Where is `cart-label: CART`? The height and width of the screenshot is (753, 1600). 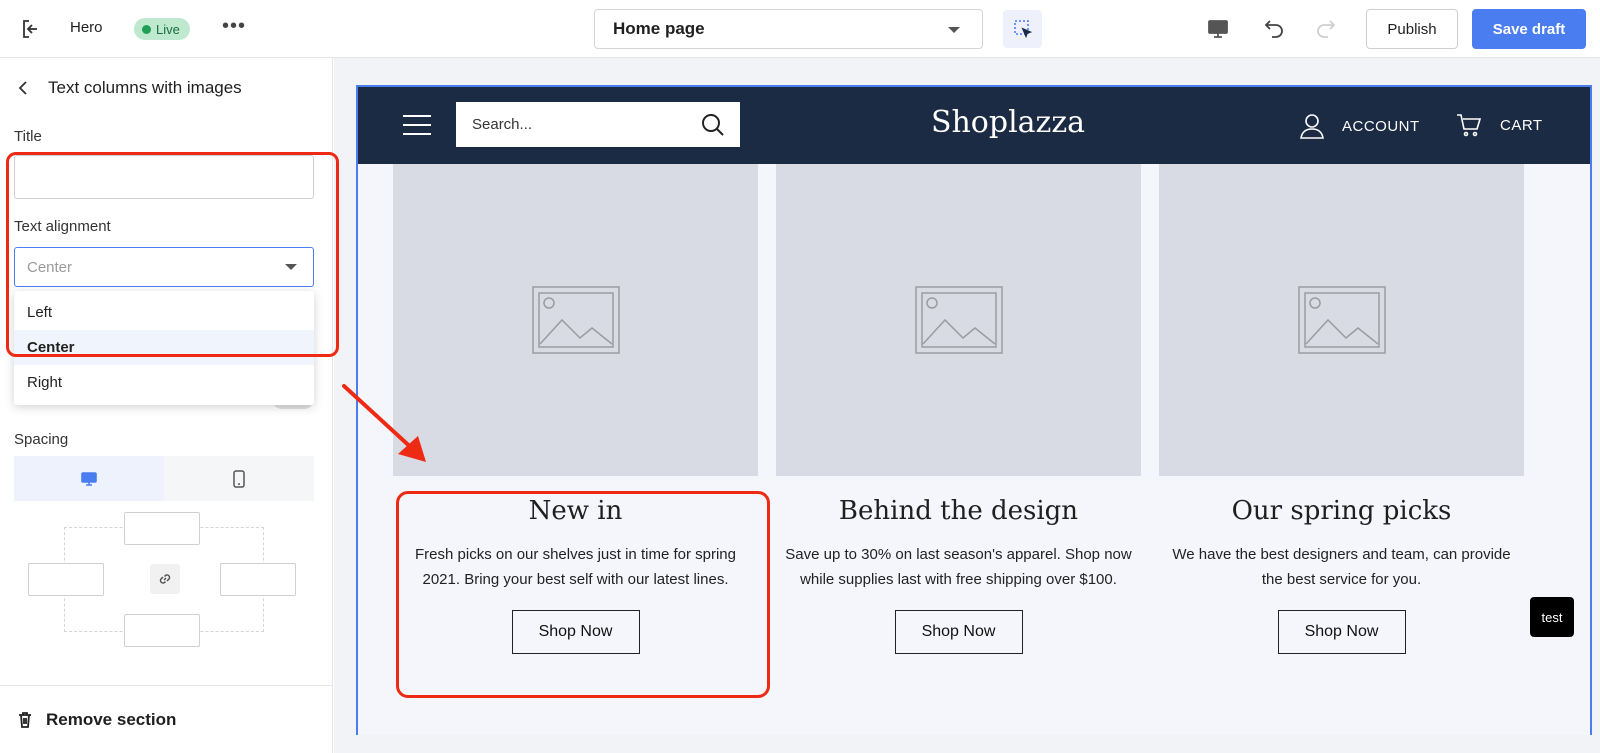
cart-label: CART is located at coordinates (1521, 125).